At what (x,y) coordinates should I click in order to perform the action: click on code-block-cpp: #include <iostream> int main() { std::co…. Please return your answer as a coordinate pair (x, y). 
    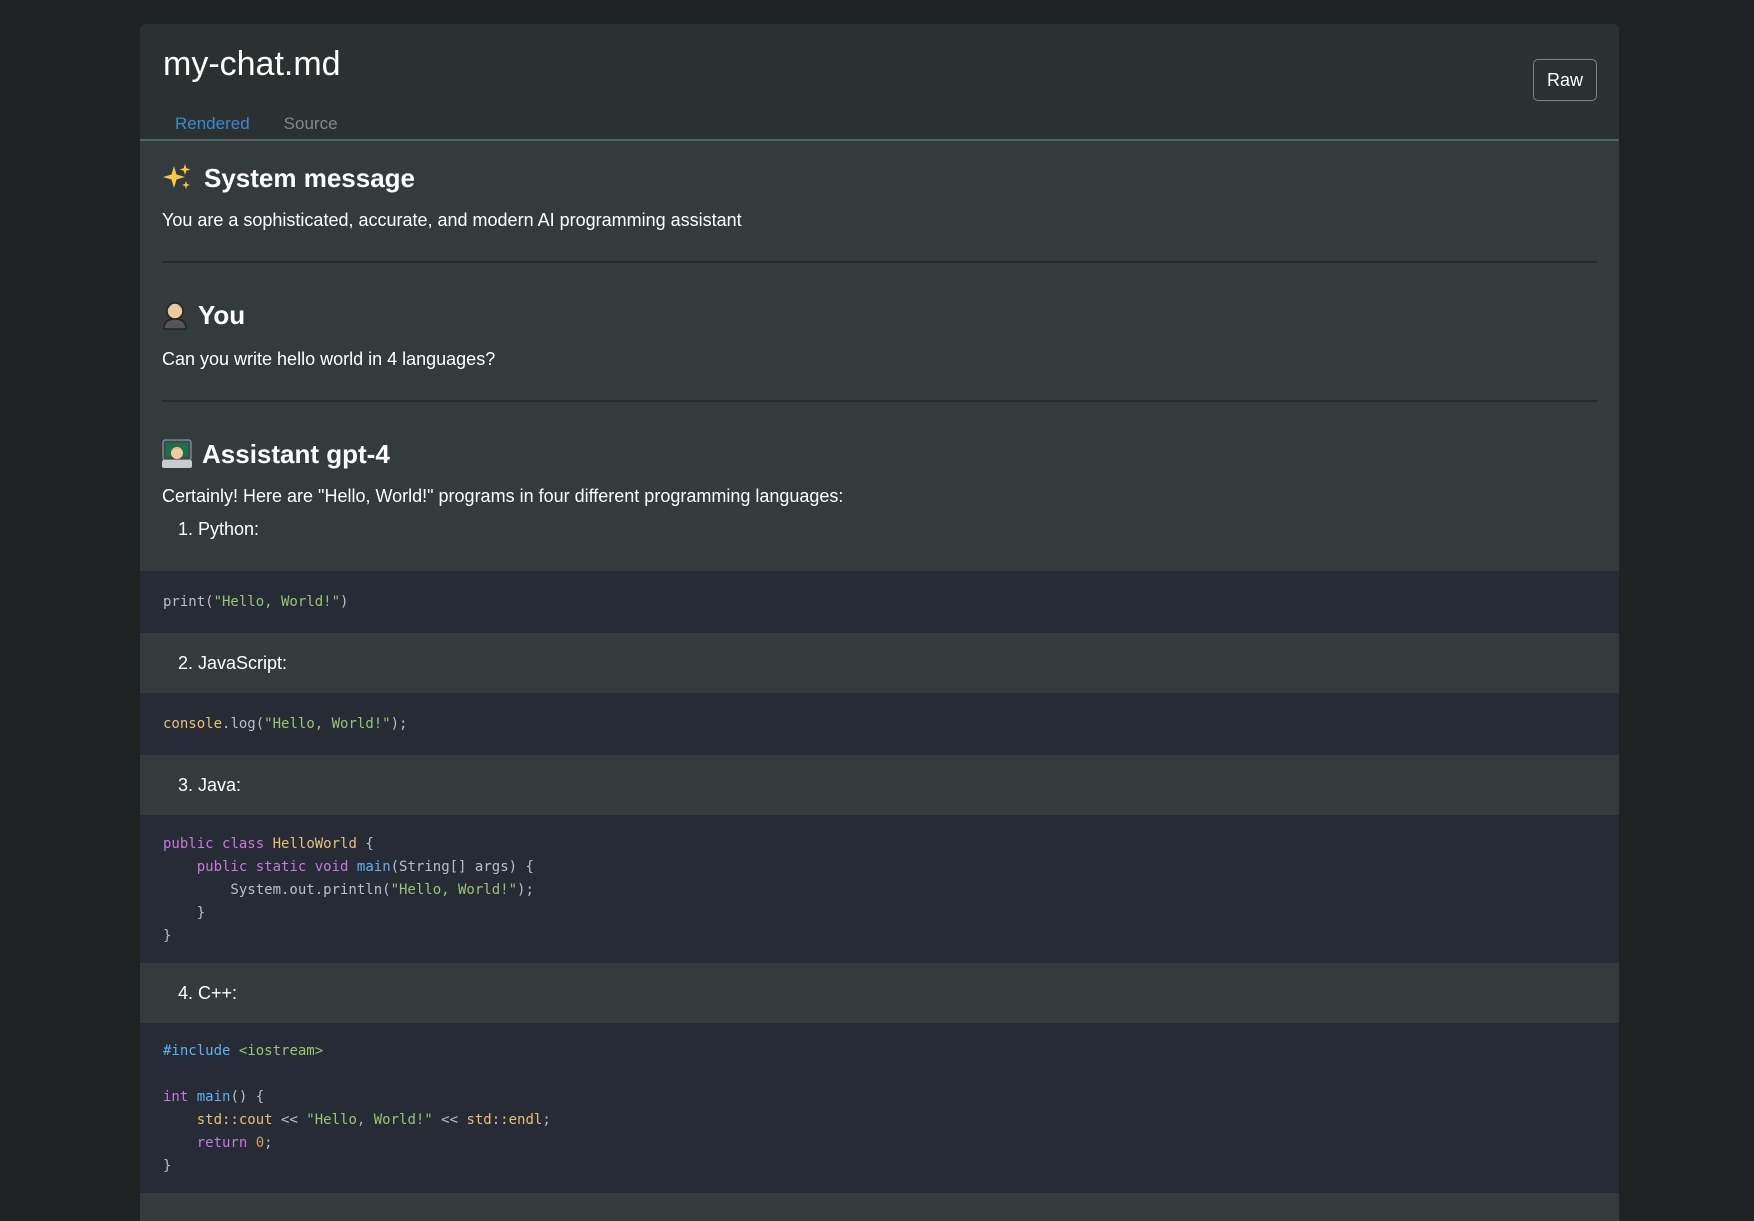
    Looking at the image, I should click on (879, 1108).